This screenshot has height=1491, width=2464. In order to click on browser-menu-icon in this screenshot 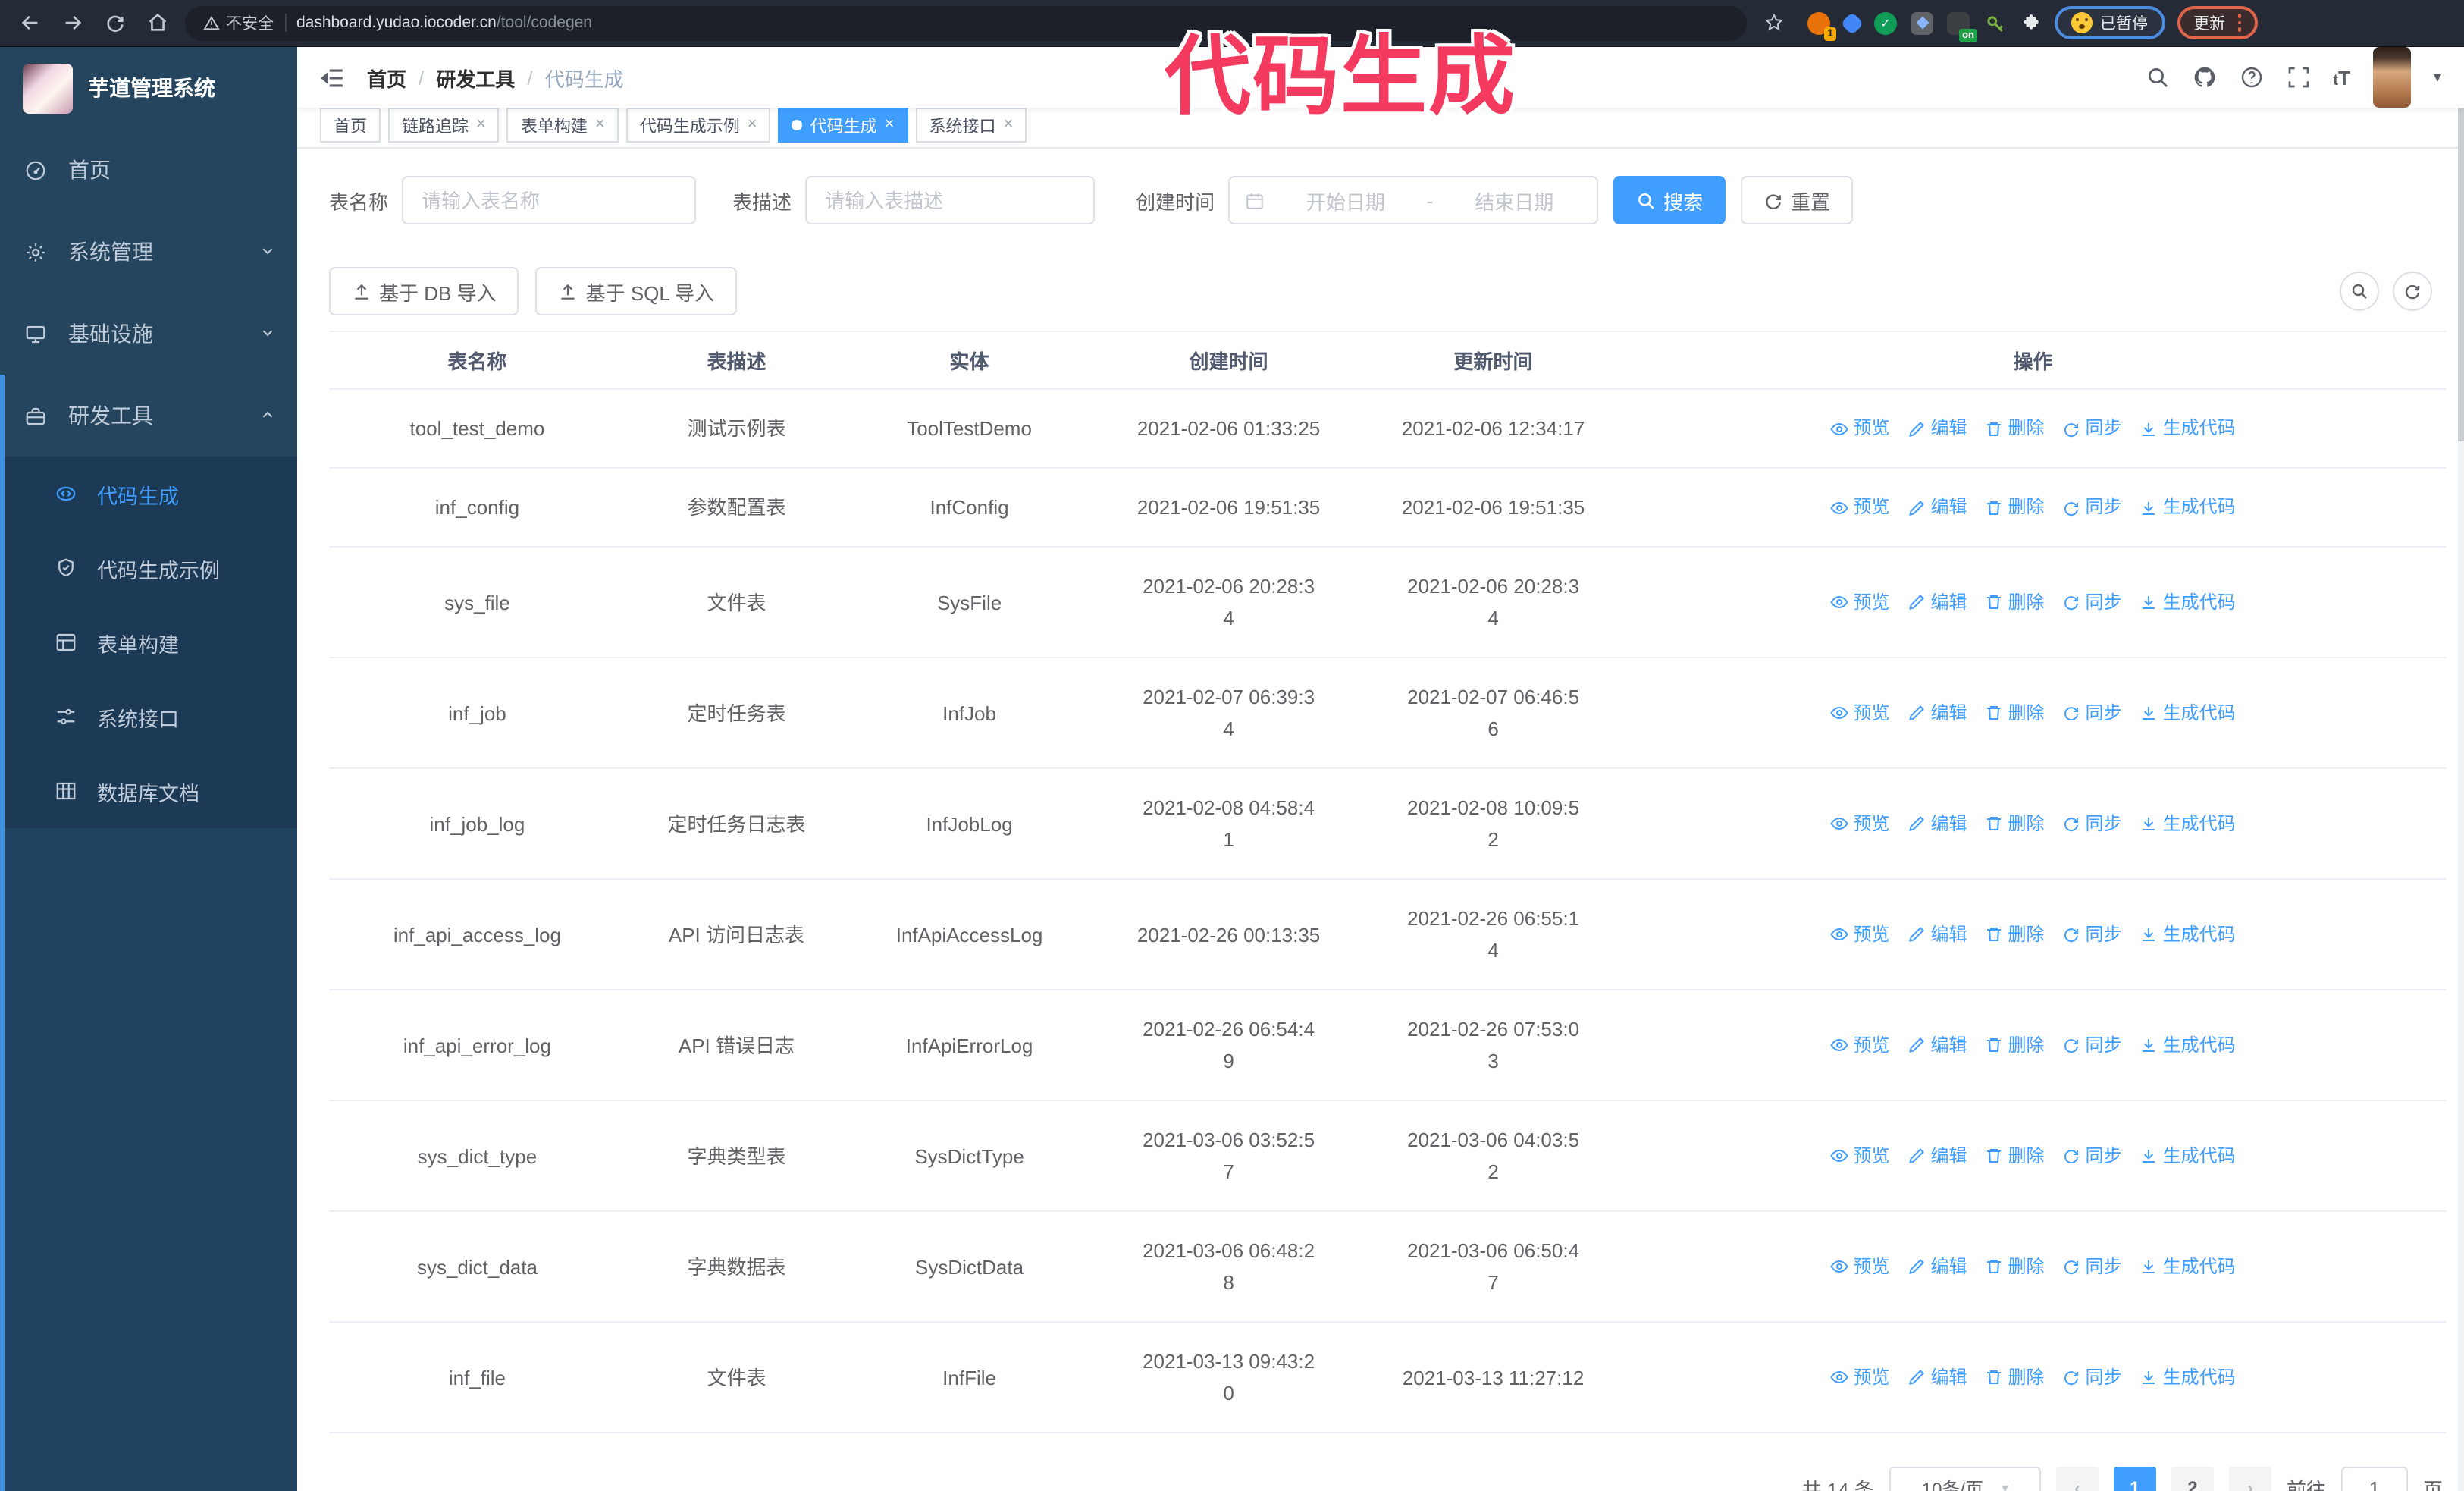, I will do `click(2239, 23)`.